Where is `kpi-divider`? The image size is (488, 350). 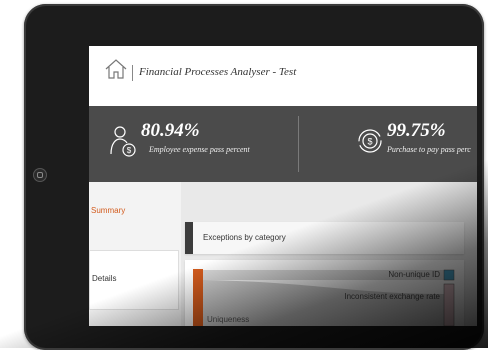 kpi-divider is located at coordinates (298, 144).